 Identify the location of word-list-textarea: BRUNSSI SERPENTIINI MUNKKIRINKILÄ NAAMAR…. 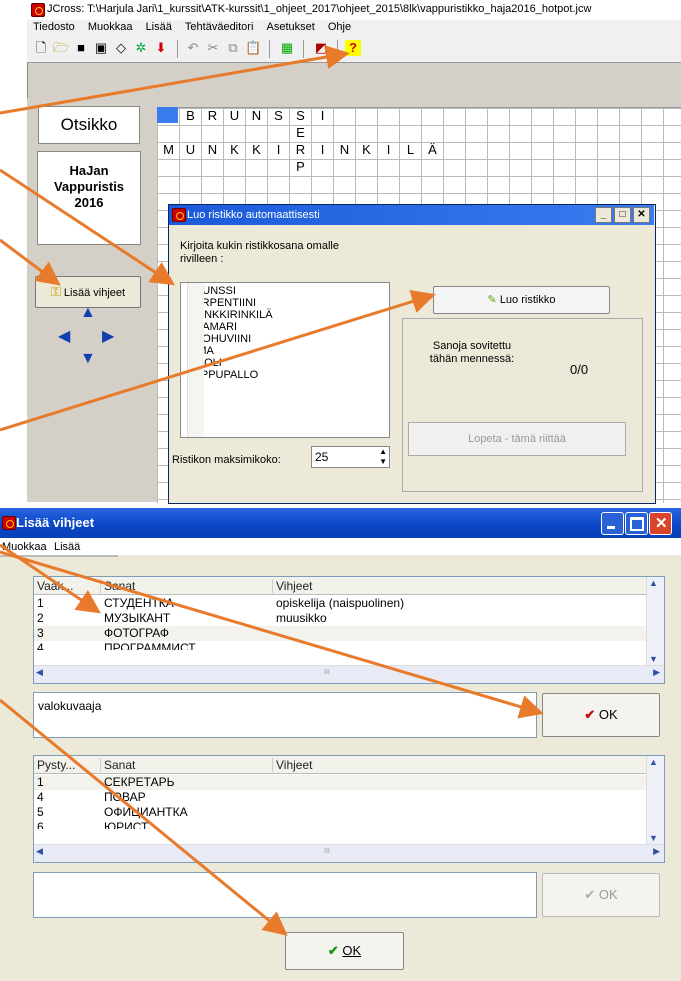
(285, 360).